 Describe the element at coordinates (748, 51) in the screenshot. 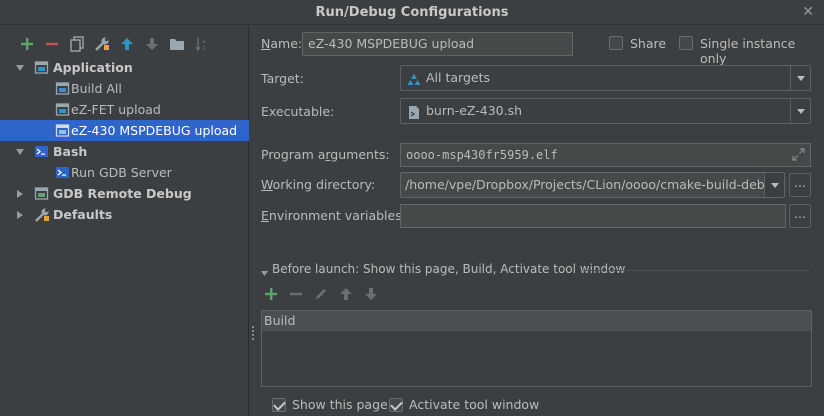

I see `single-instance-label: Single instance only` at that location.